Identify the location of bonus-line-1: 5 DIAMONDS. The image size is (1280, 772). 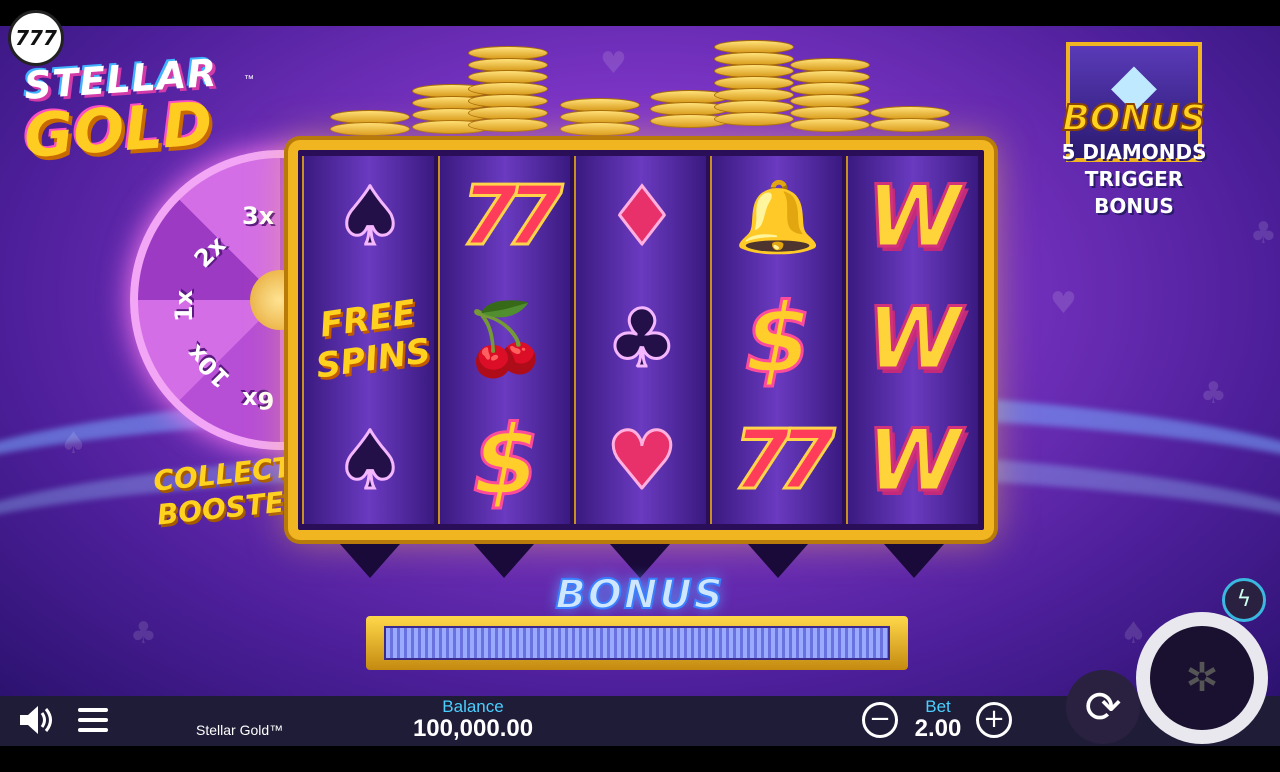
(1134, 152).